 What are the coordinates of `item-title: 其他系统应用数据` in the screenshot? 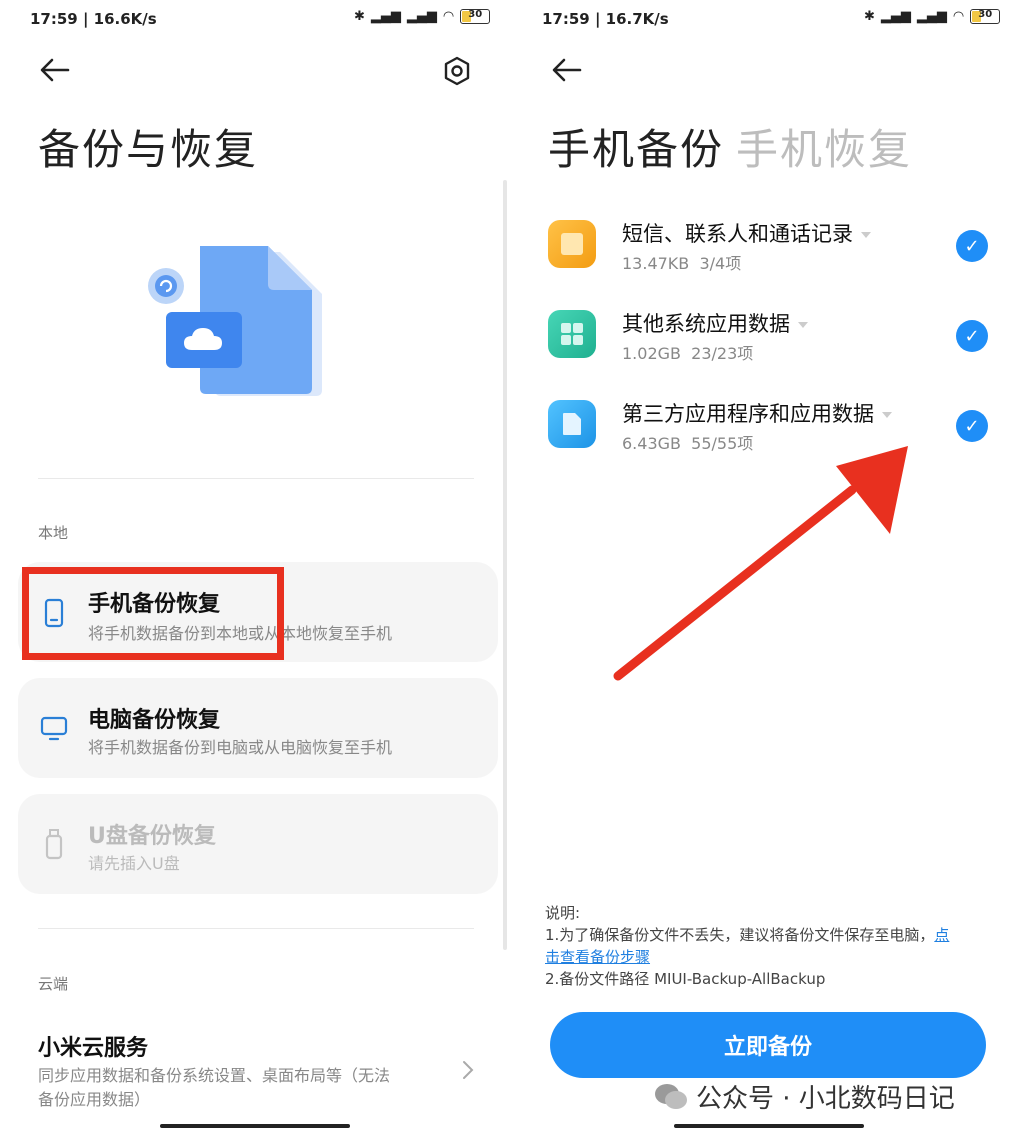 It's located at (715, 323).